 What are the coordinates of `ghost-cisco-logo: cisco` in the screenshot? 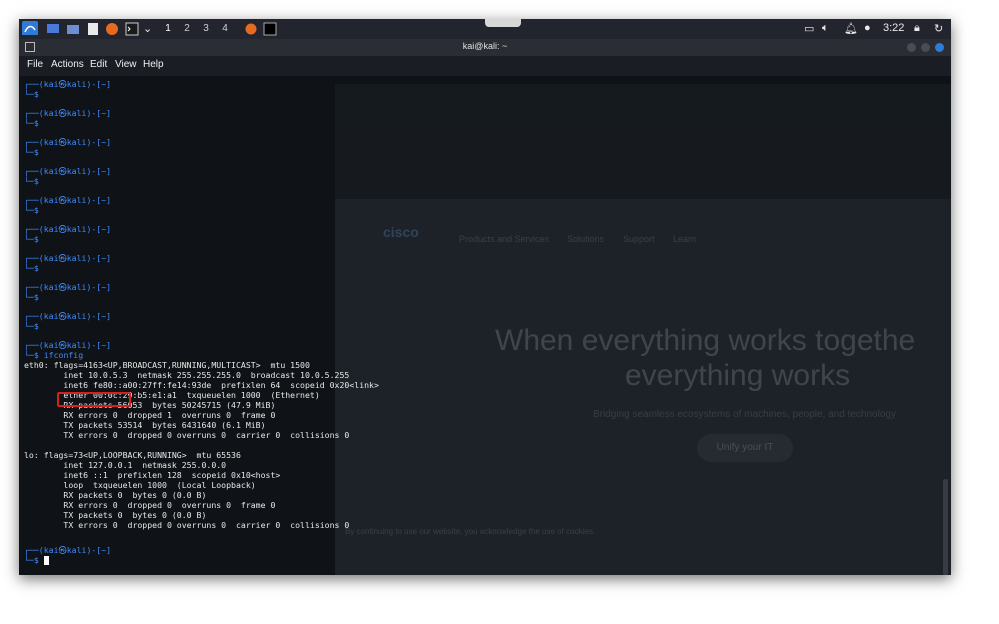 It's located at (401, 232).